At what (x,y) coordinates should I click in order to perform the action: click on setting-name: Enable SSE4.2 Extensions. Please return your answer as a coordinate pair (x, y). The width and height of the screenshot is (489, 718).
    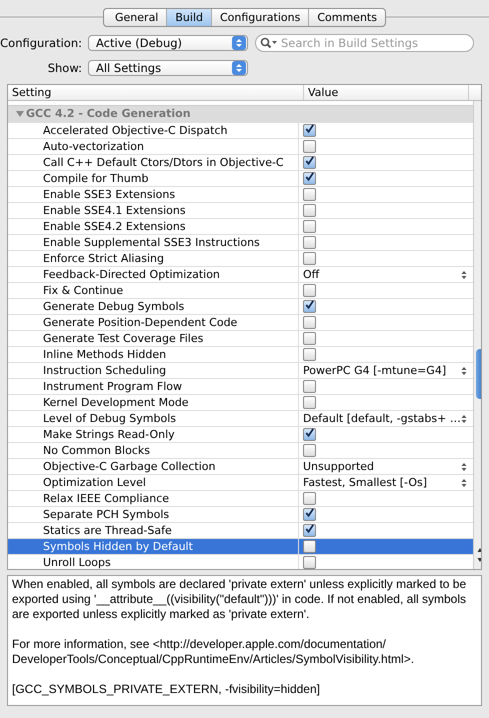
    Looking at the image, I should click on (153, 226).